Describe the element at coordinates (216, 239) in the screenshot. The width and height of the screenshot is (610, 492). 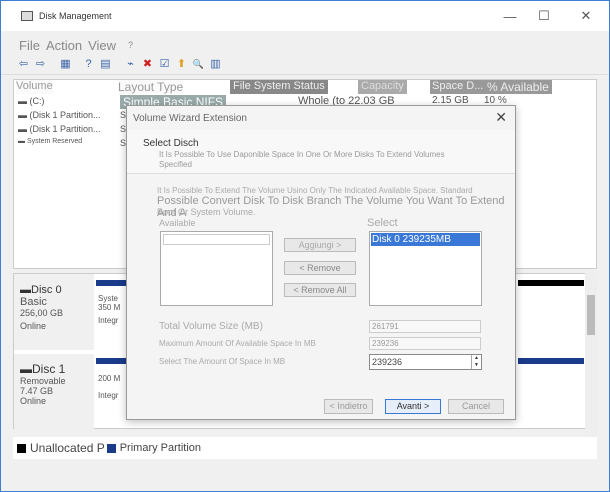
I see `available-list-empty-item` at that location.